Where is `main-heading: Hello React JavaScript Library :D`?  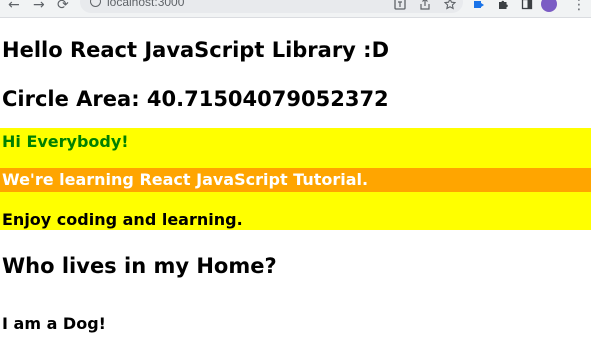
main-heading: Hello React JavaScript Library :D is located at coordinates (196, 50).